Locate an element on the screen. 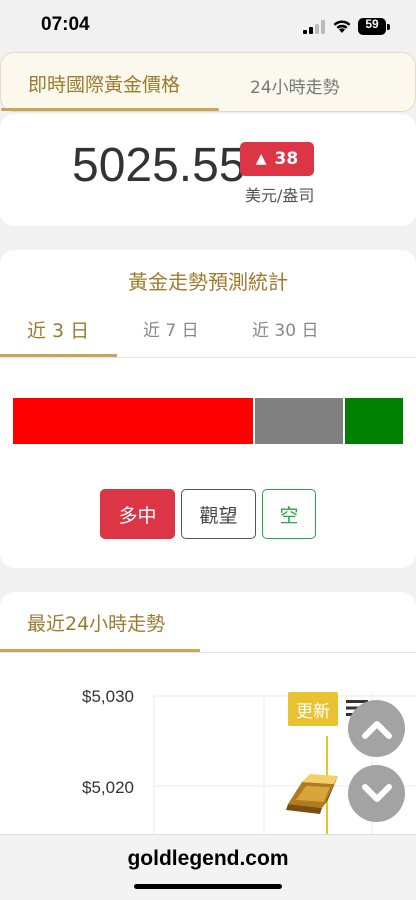 The image size is (416, 900). price-change-value: 38 is located at coordinates (286, 159).